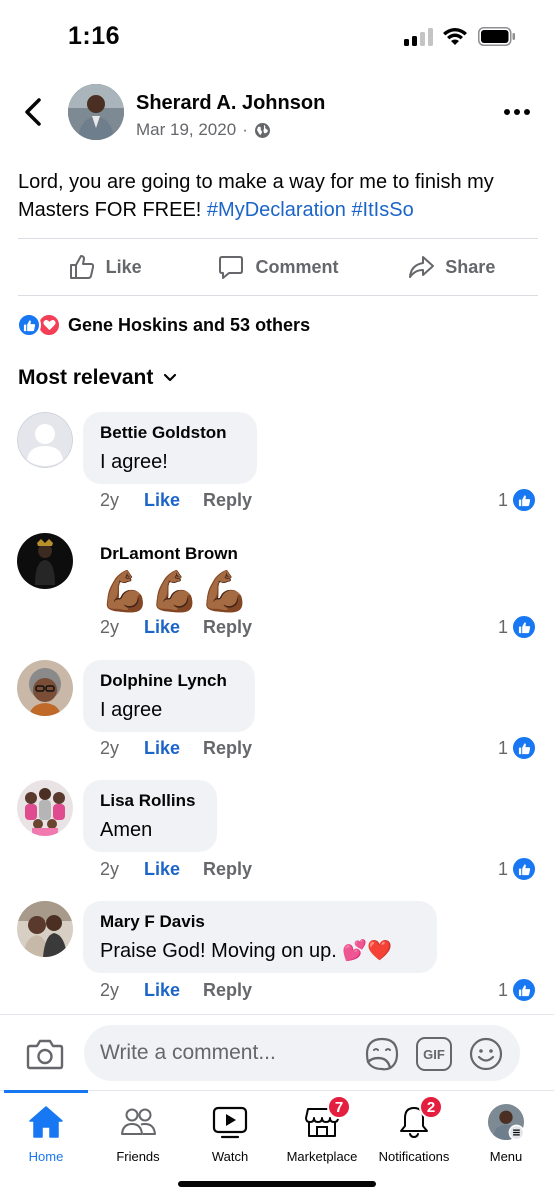 Image resolution: width=554 pixels, height=1200 pixels. What do you see at coordinates (96, 112) in the screenshot?
I see `author-avatar` at bounding box center [96, 112].